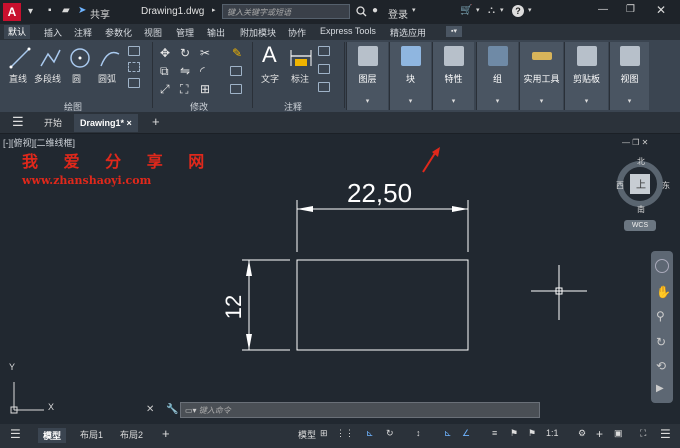 This screenshot has height=448, width=680. Describe the element at coordinates (83, 32) in the screenshot. I see `tab-annotate: 注释` at that location.